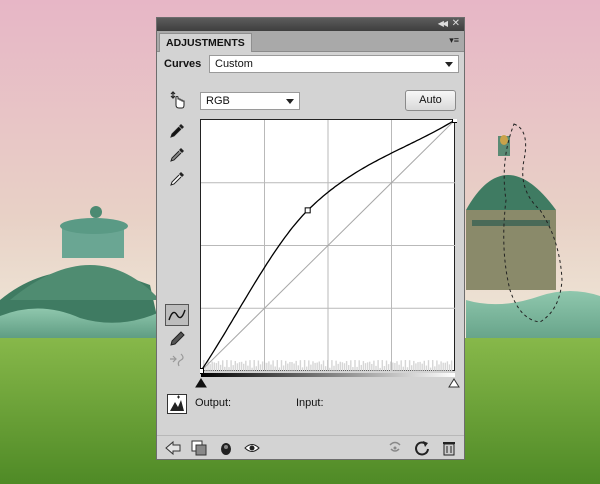  I want to click on black-point-eyedropper-icon, so click(177, 131).